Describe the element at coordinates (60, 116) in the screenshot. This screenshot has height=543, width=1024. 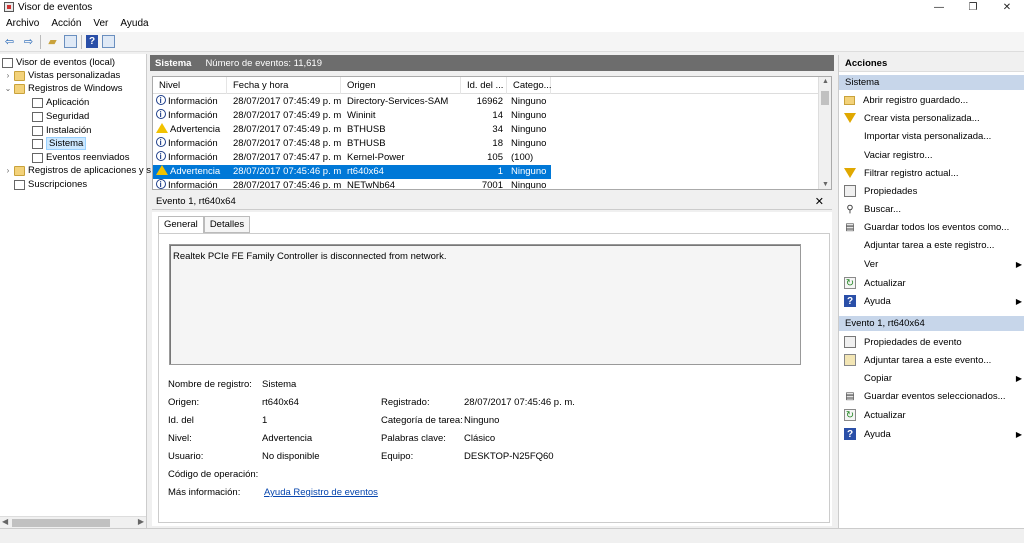
I see `tree-item-security: Seguridad` at that location.